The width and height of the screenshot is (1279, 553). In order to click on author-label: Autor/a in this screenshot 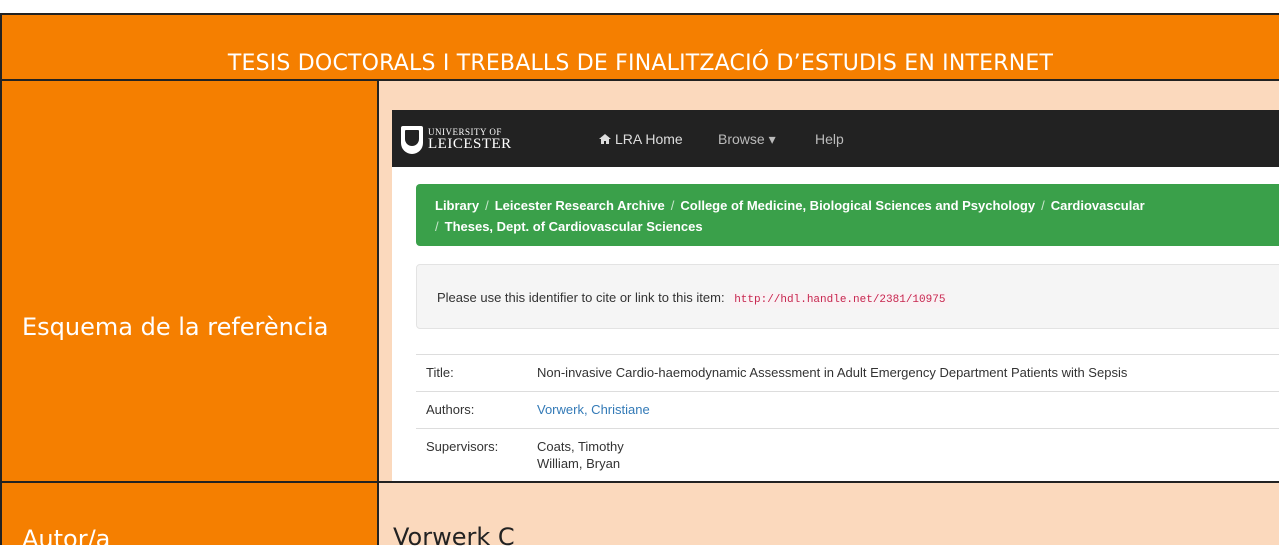, I will do `click(66, 539)`.